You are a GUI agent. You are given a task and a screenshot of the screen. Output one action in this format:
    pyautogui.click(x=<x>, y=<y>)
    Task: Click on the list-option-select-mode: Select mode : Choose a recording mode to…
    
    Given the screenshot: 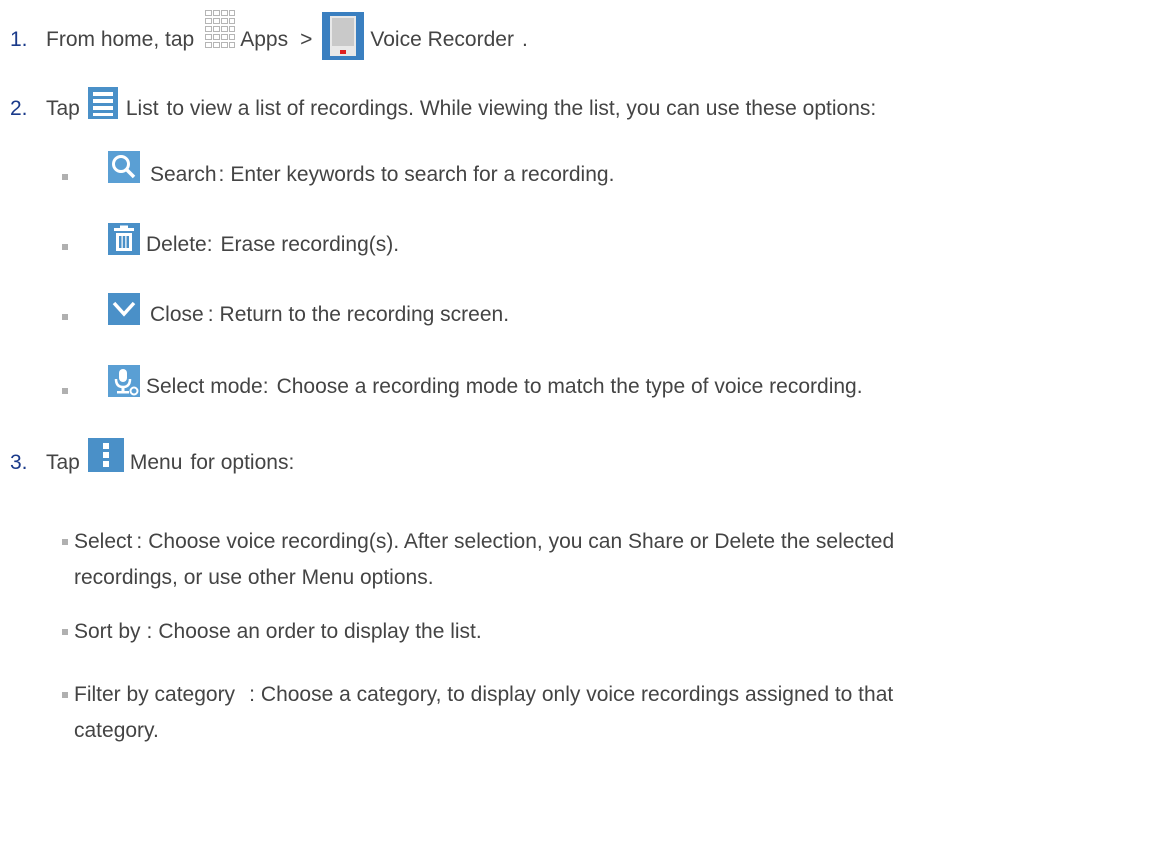 What is the action you would take?
    pyautogui.click(x=485, y=387)
    